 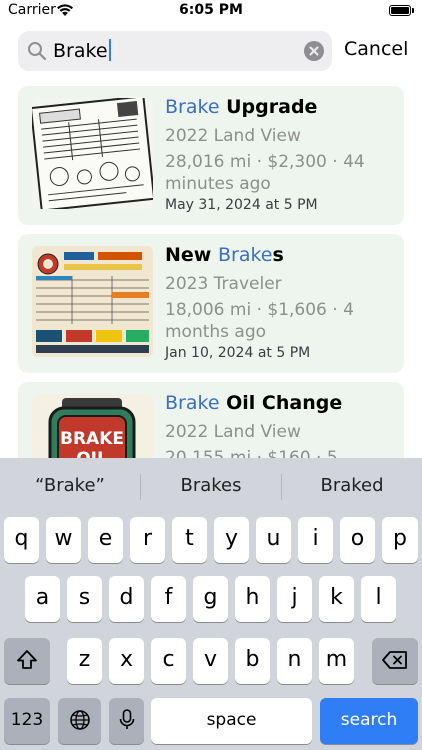 I want to click on key-m: m, so click(x=336, y=661).